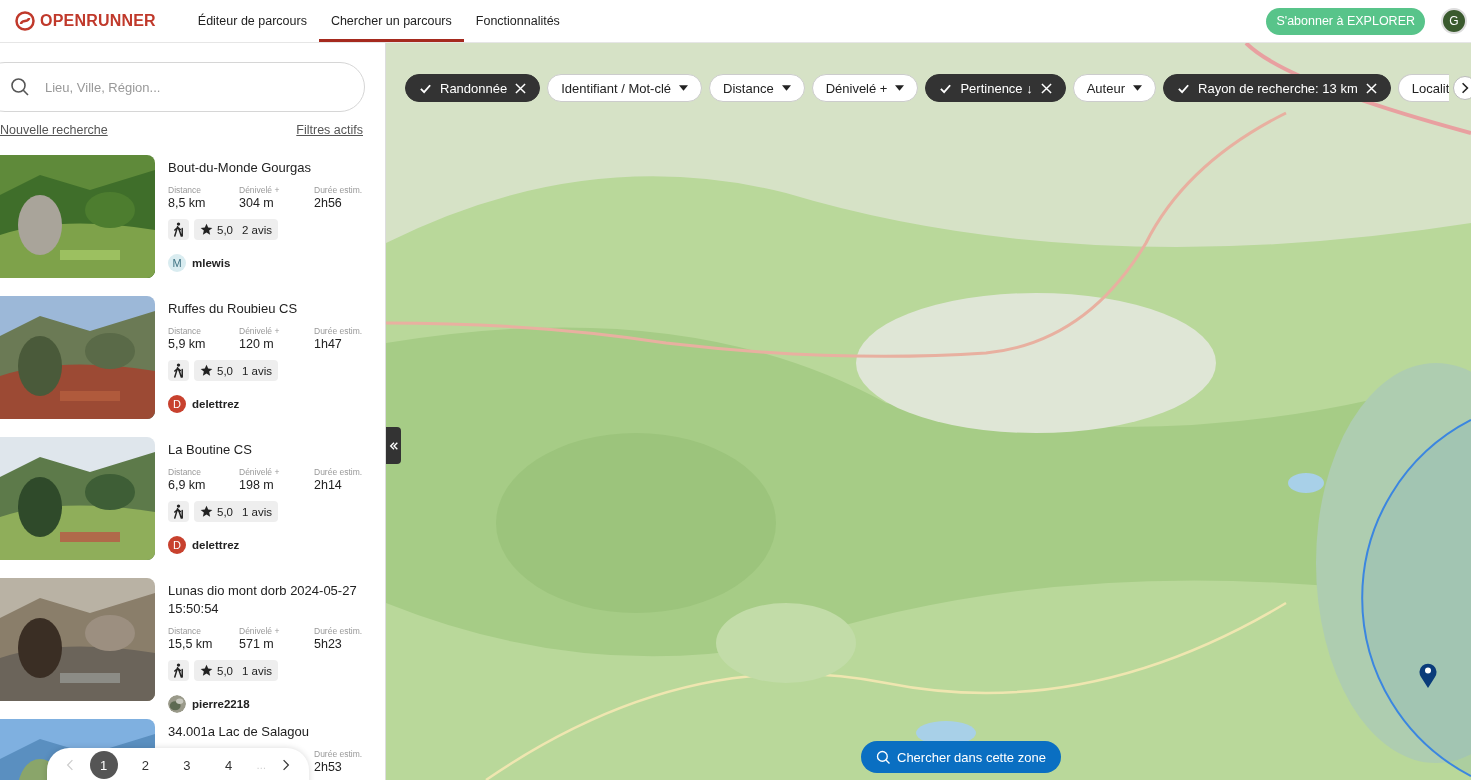 The image size is (1471, 780). I want to click on review-count: 2 avis, so click(257, 229).